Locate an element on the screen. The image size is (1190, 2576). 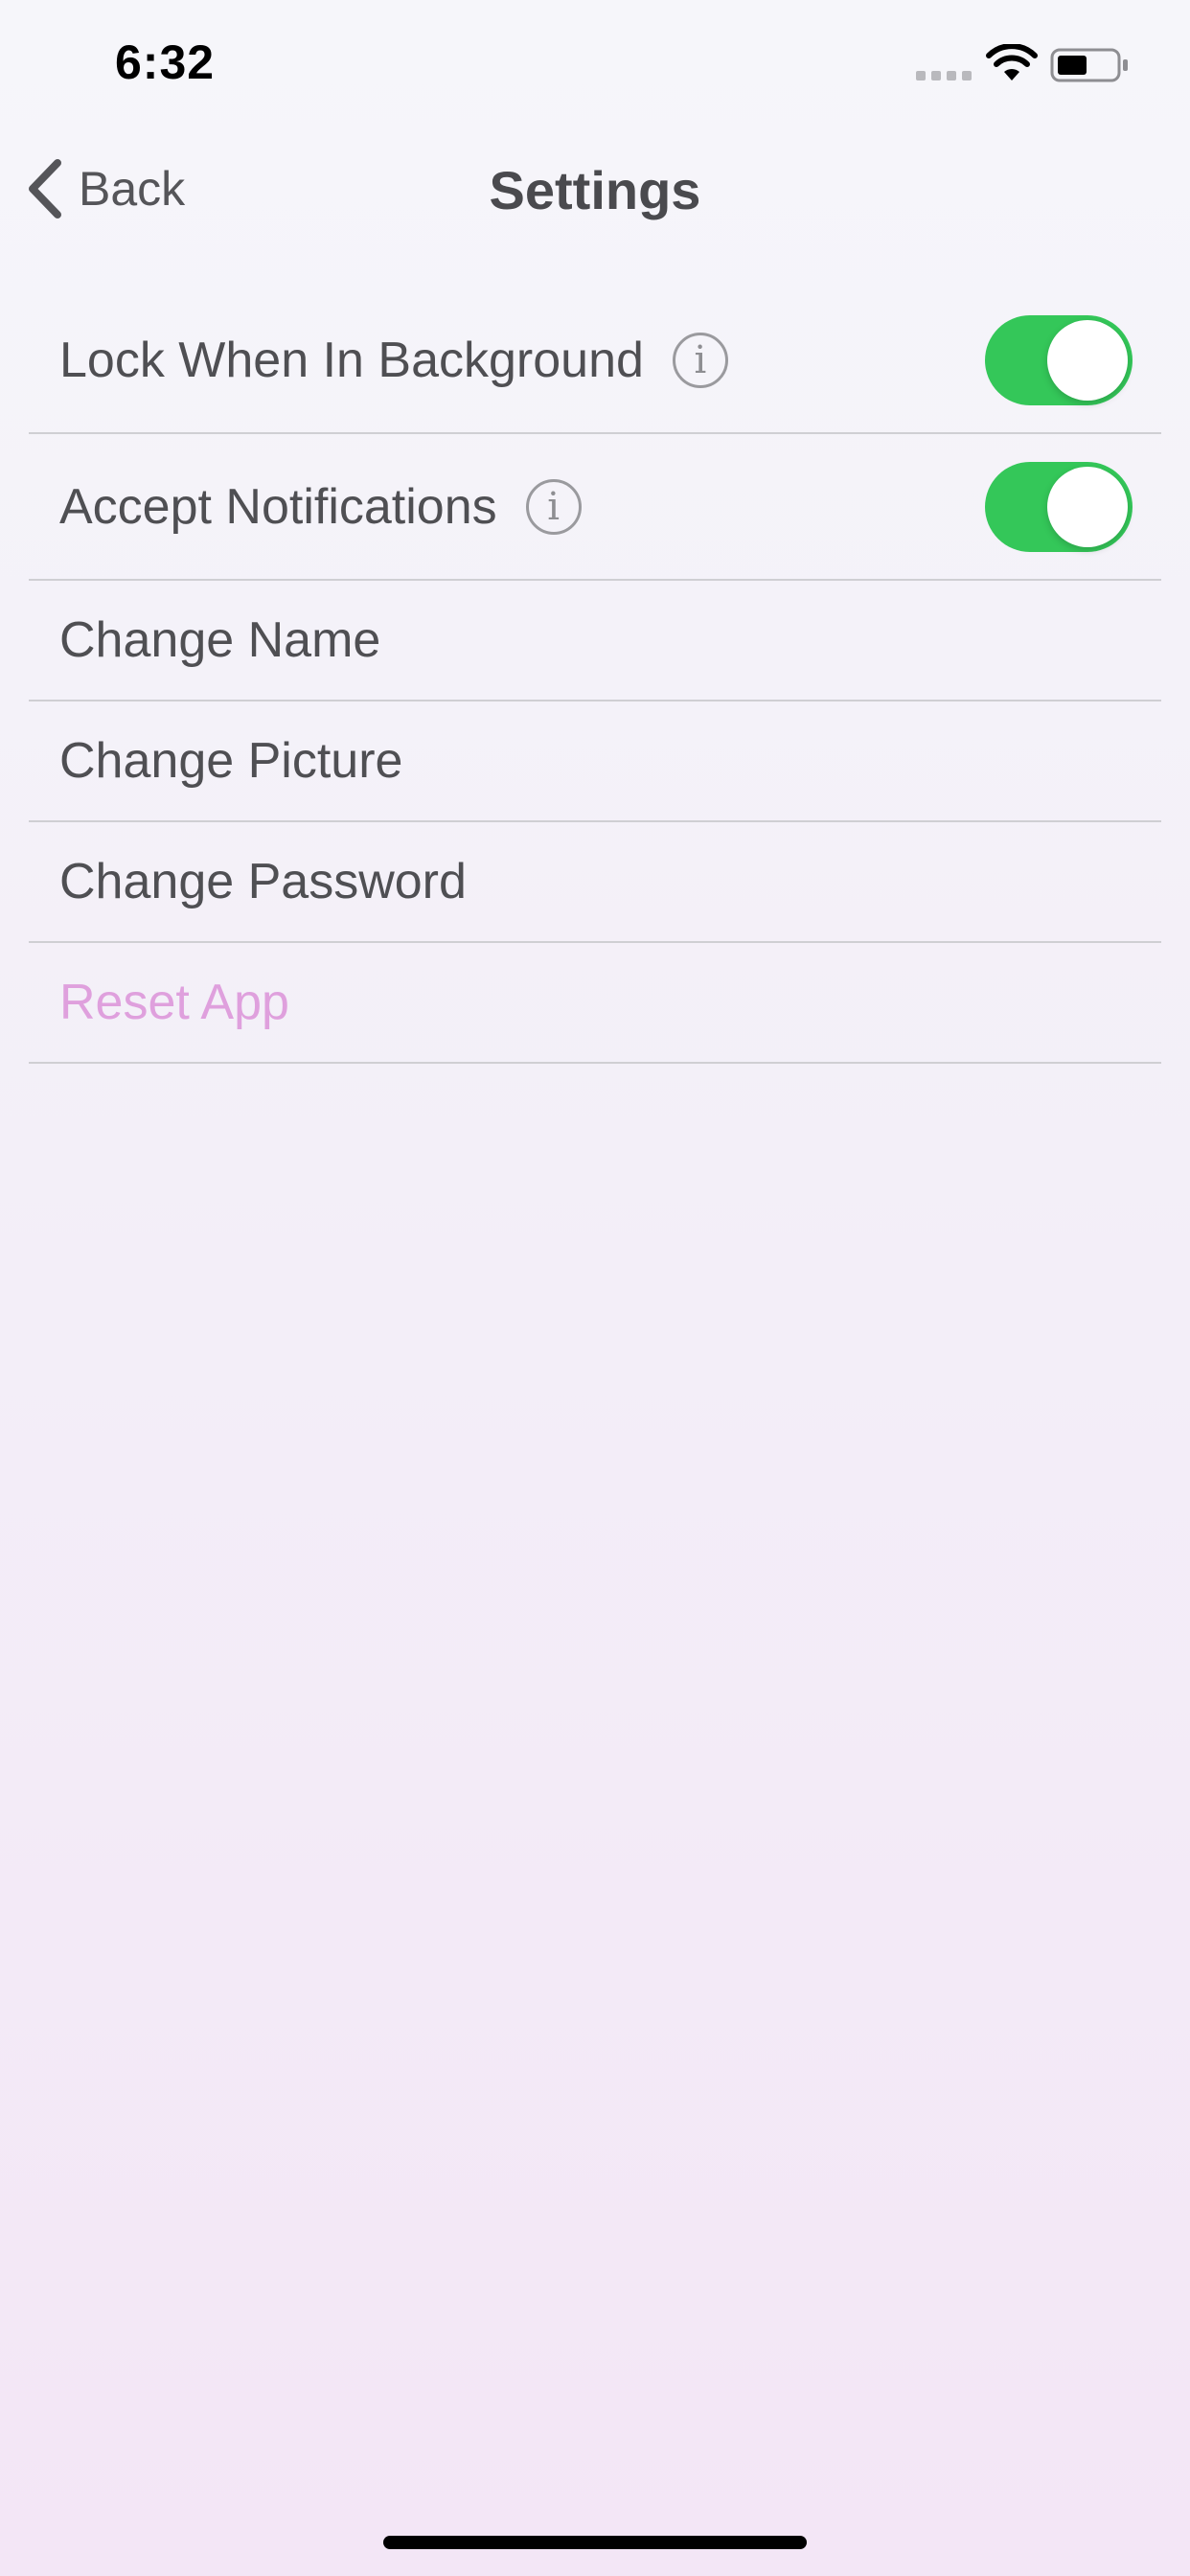
status-bar: 6:32 is located at coordinates (595, 63).